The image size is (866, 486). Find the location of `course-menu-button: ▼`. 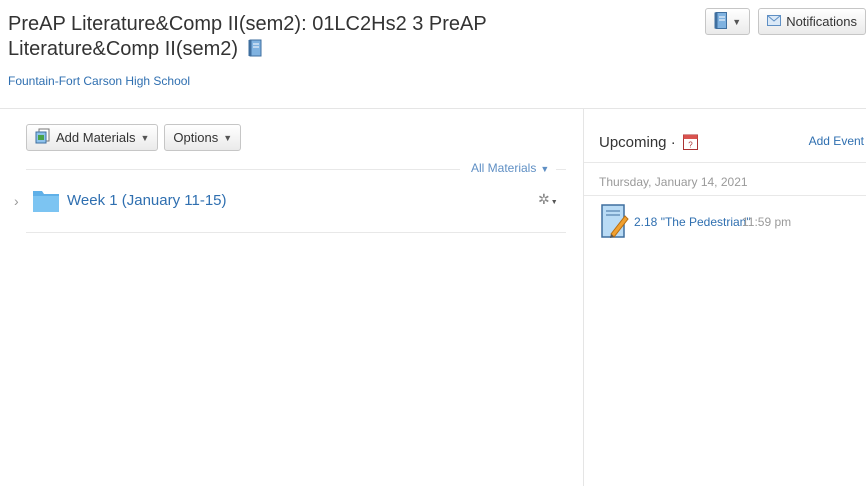

course-menu-button: ▼ is located at coordinates (728, 21).